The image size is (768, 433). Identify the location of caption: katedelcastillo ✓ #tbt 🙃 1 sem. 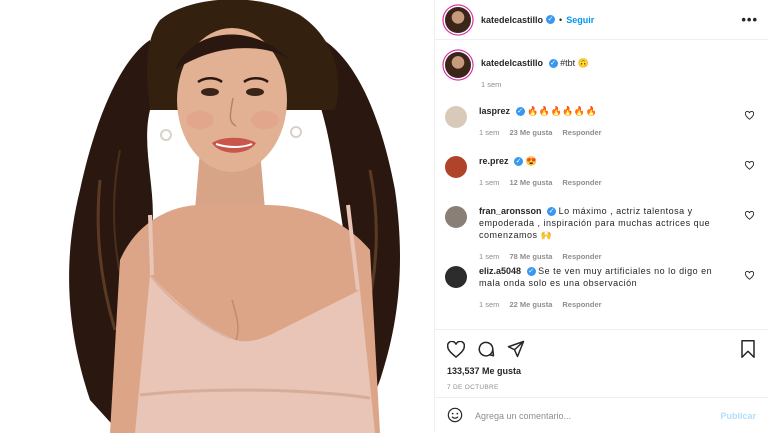
(600, 71).